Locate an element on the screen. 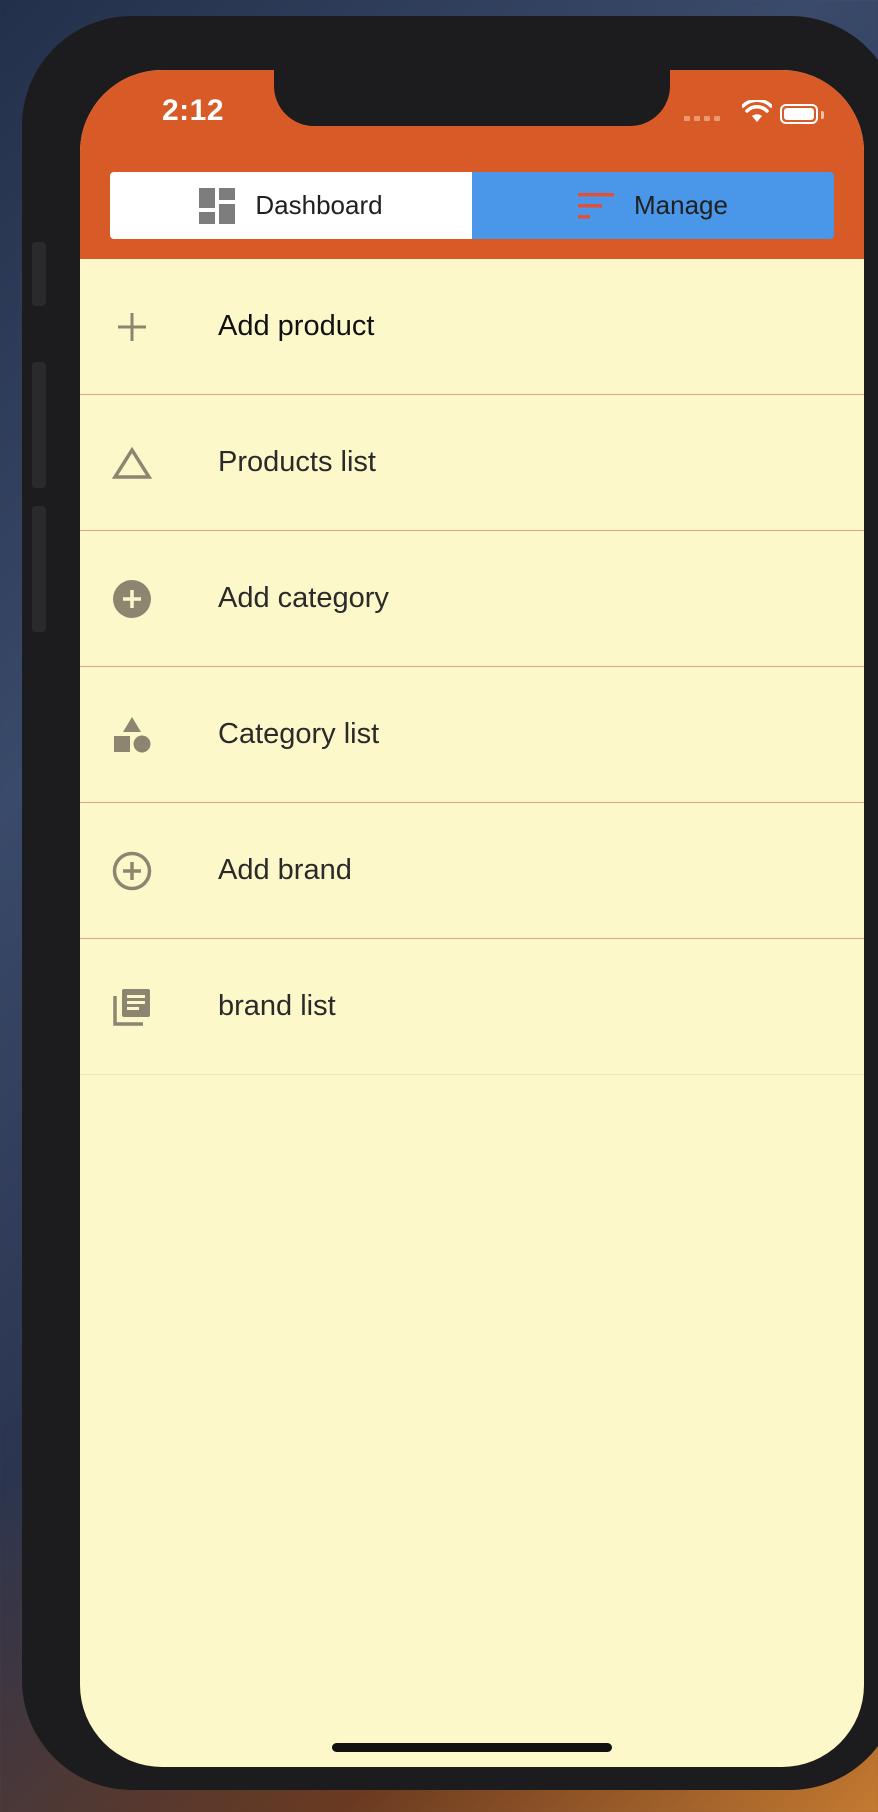 This screenshot has width=878, height=1812. home-indicator is located at coordinates (472, 1747).